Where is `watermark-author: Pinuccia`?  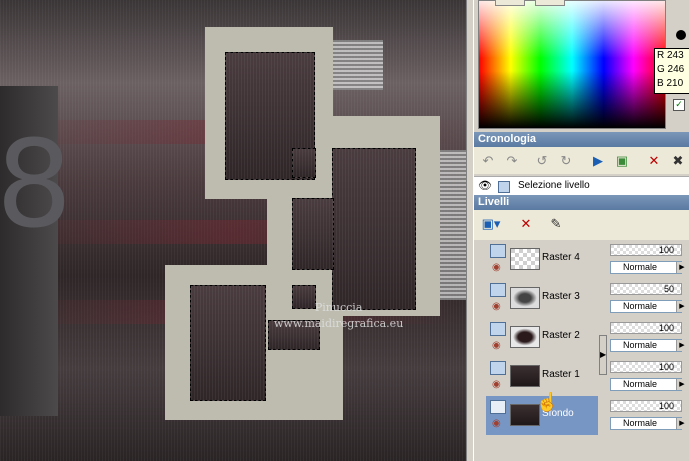 watermark-author: Pinuccia is located at coordinates (338, 307).